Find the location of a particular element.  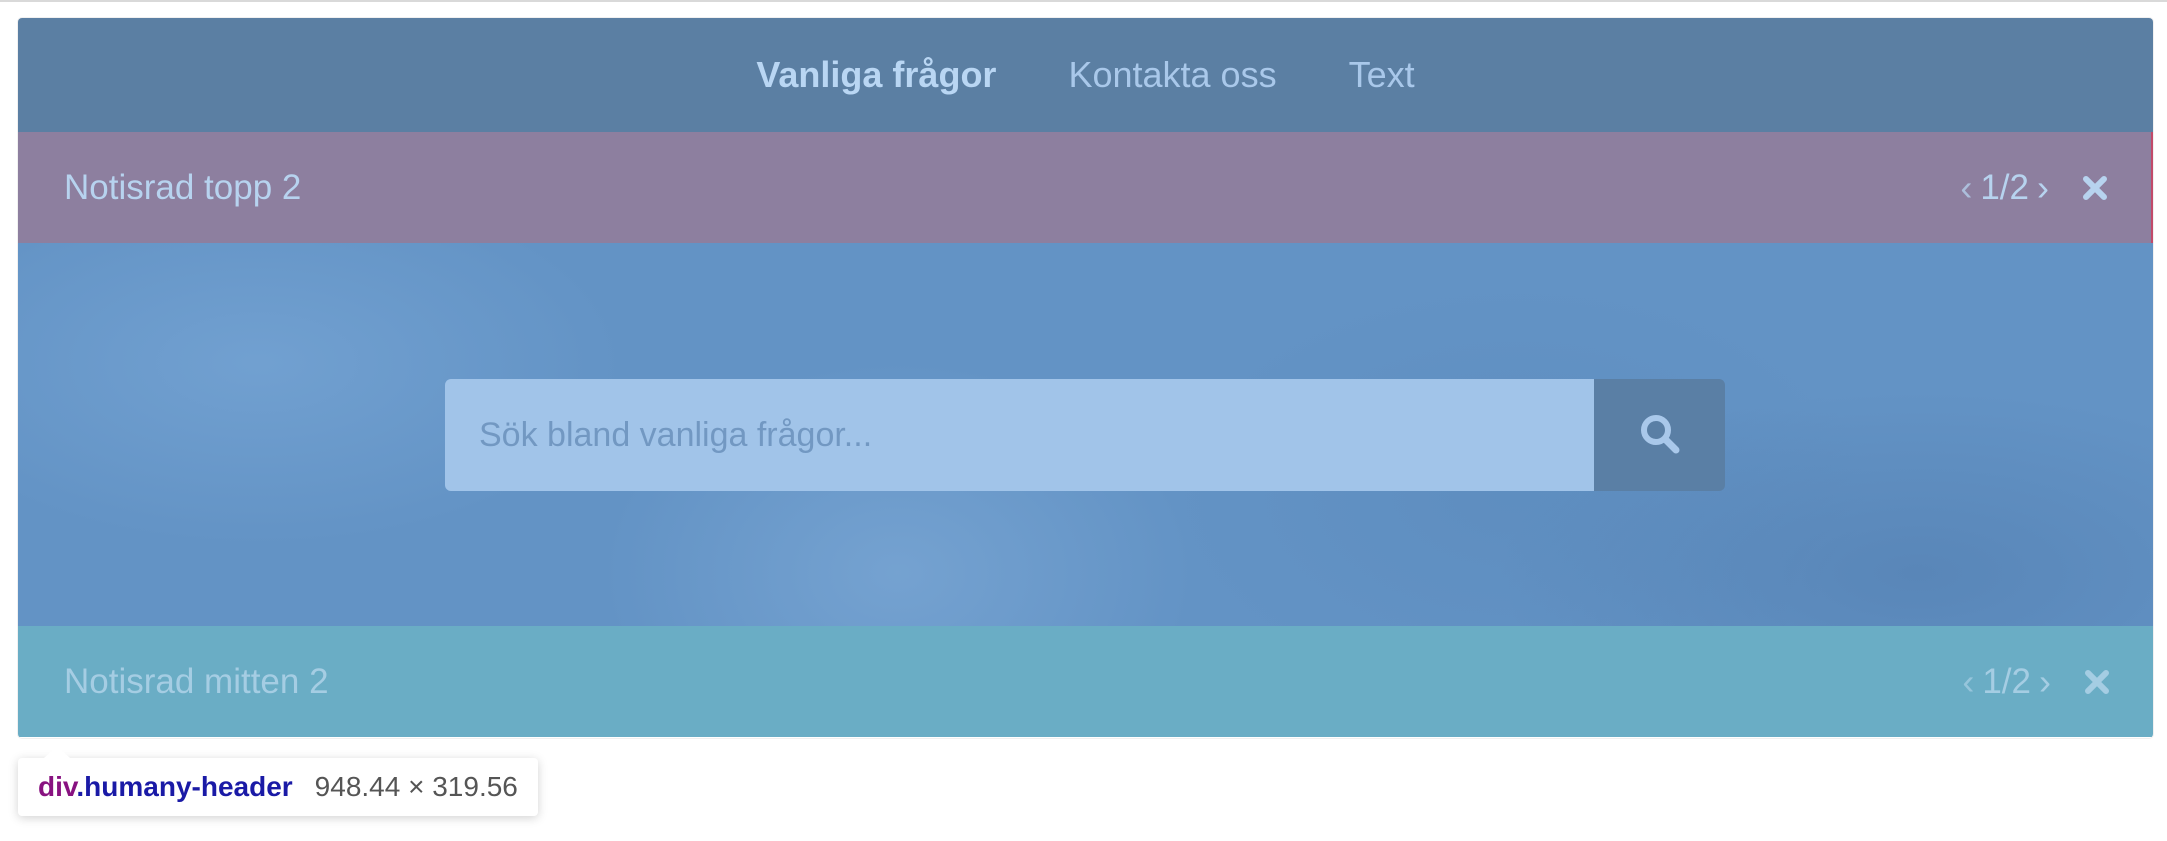

element-selector: div.humany-header is located at coordinates (165, 787).